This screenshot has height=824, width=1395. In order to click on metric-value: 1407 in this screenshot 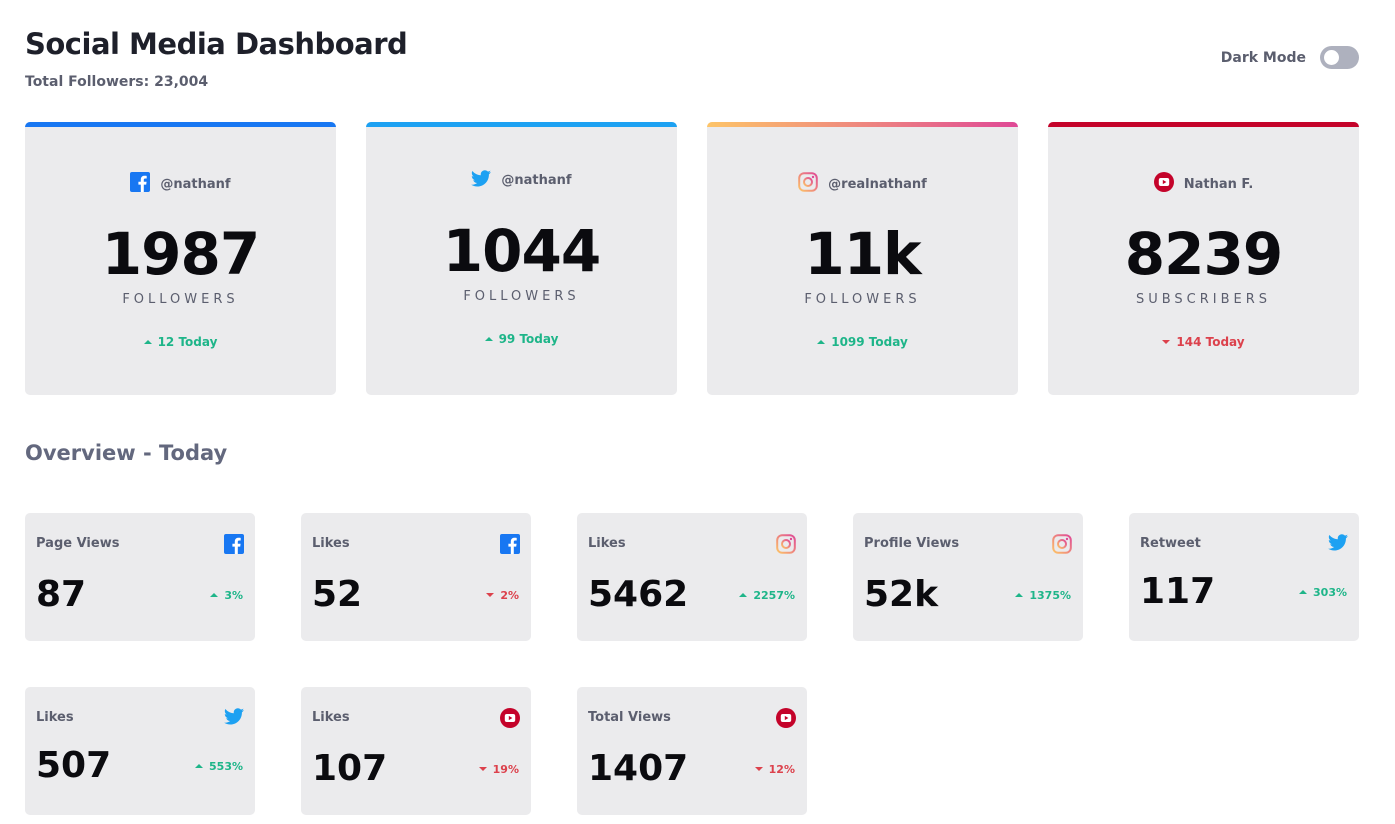, I will do `click(638, 768)`.